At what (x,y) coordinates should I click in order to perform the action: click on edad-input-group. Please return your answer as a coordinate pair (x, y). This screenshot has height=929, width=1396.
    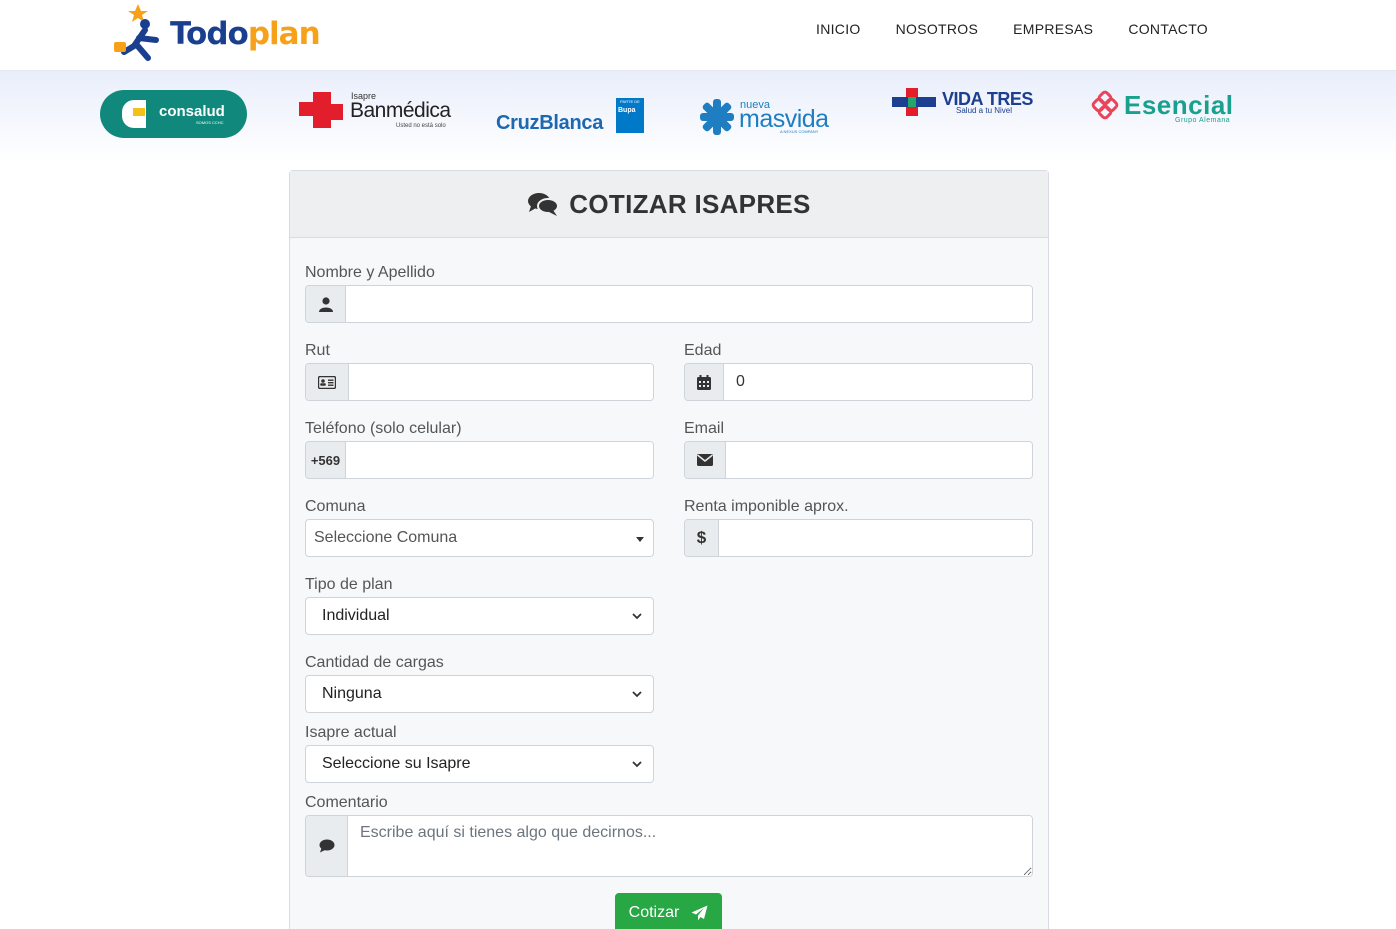
    Looking at the image, I should click on (858, 382).